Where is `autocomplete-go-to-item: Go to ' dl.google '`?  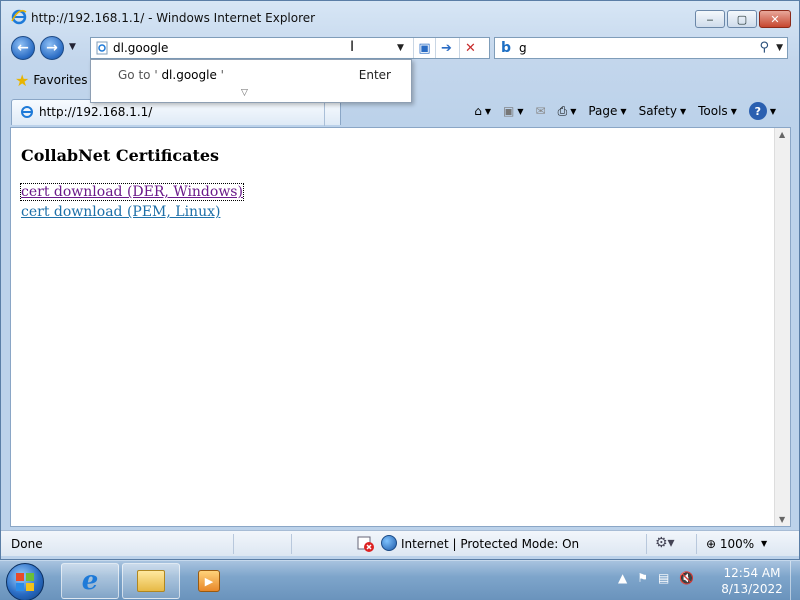 autocomplete-go-to-item: Go to ' dl.google ' is located at coordinates (171, 75).